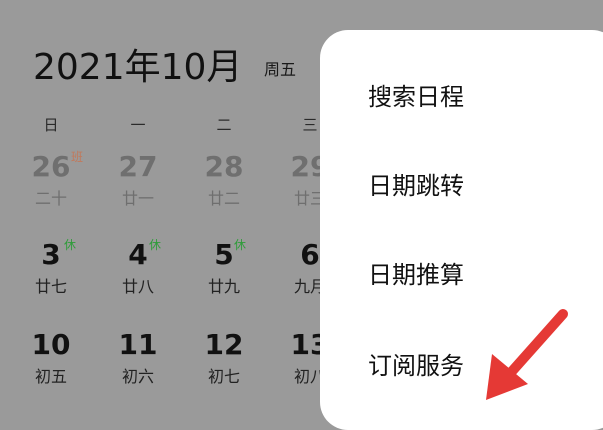  Describe the element at coordinates (527, 354) in the screenshot. I see `red-arrow-icon` at that location.